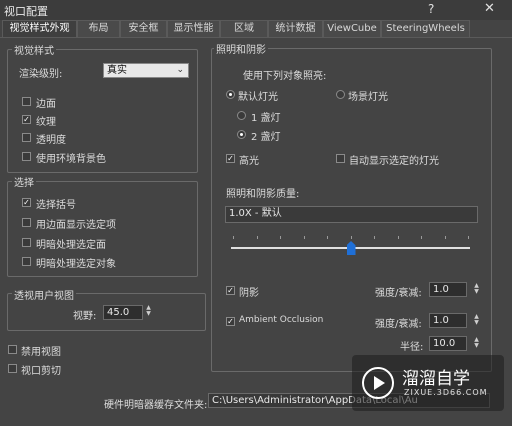 The image size is (512, 426). I want to click on shade-objects-label: 明暗处理选定对象, so click(76, 264).